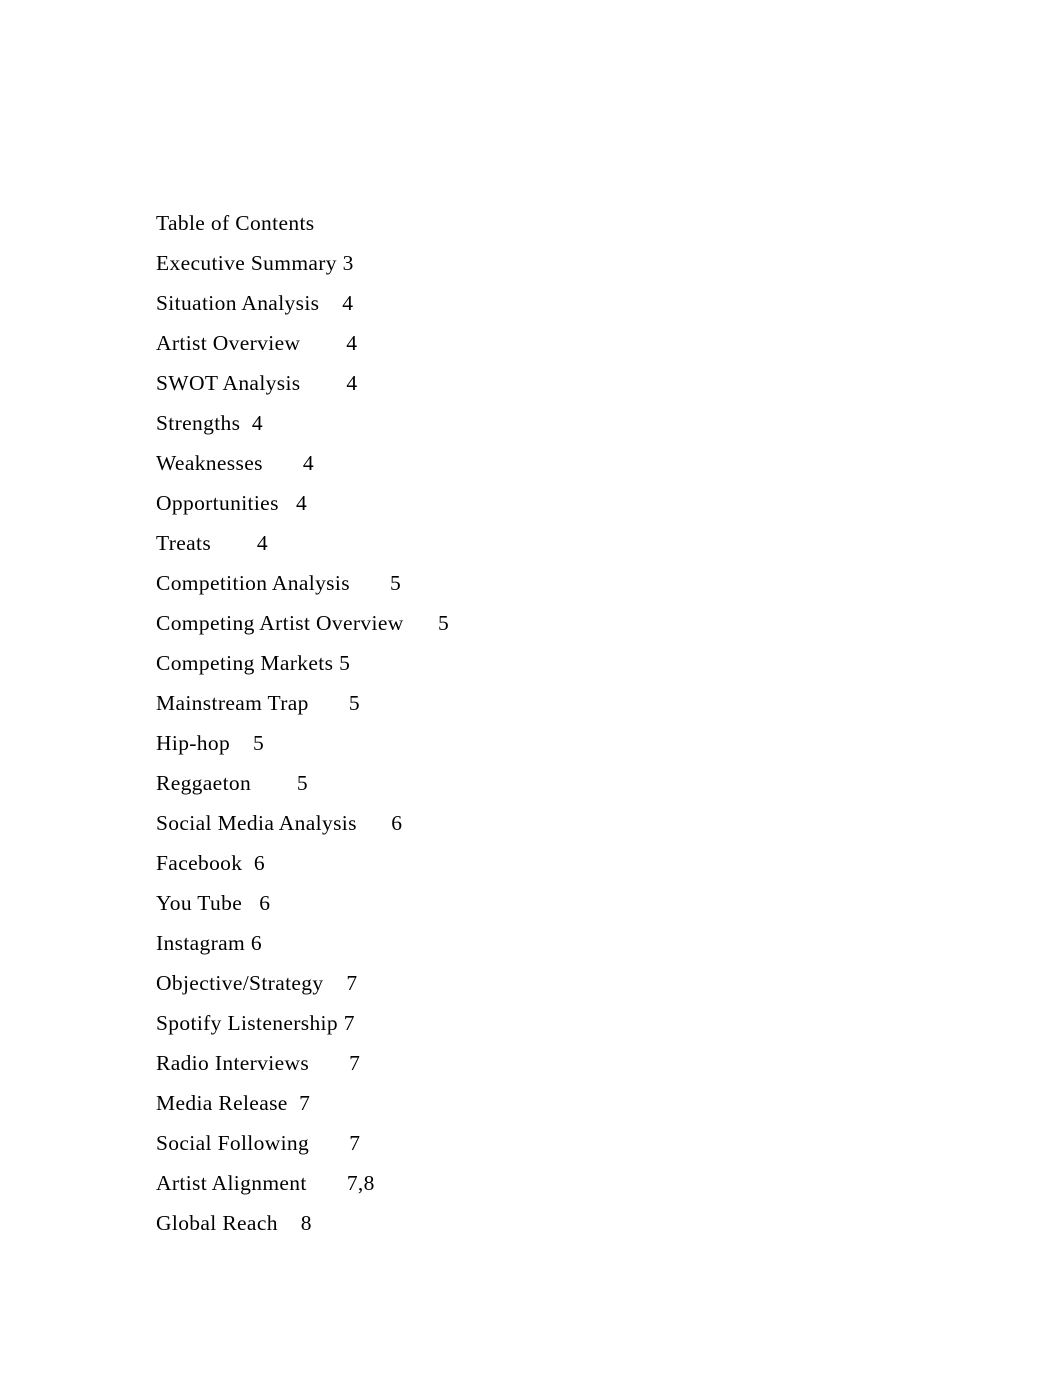  Describe the element at coordinates (247, 1023) in the screenshot. I see `toc-entry-title: Spotify Listenership` at that location.